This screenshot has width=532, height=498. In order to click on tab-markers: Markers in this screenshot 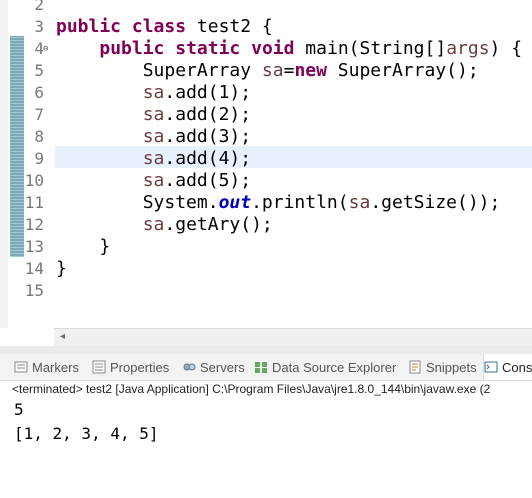, I will do `click(46, 367)`.